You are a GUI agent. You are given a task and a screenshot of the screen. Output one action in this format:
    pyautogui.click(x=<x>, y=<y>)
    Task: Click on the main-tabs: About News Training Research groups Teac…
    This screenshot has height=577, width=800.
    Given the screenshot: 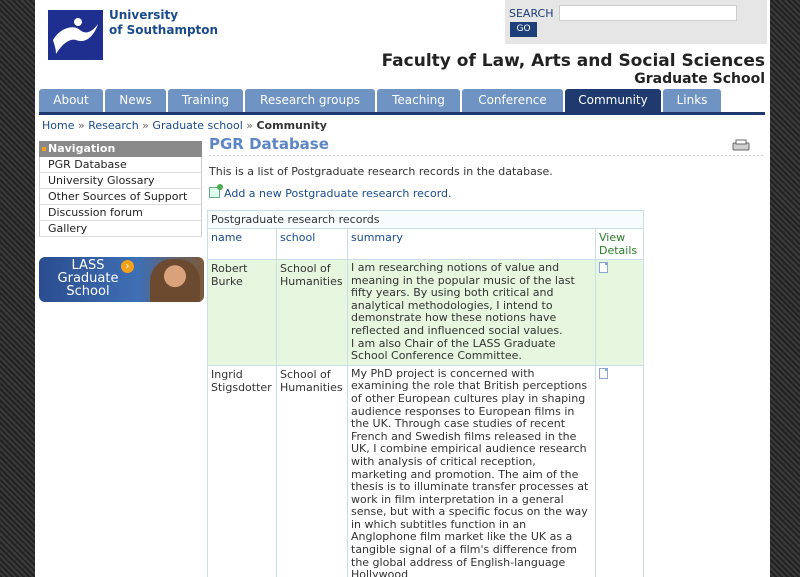 What is the action you would take?
    pyautogui.click(x=381, y=100)
    